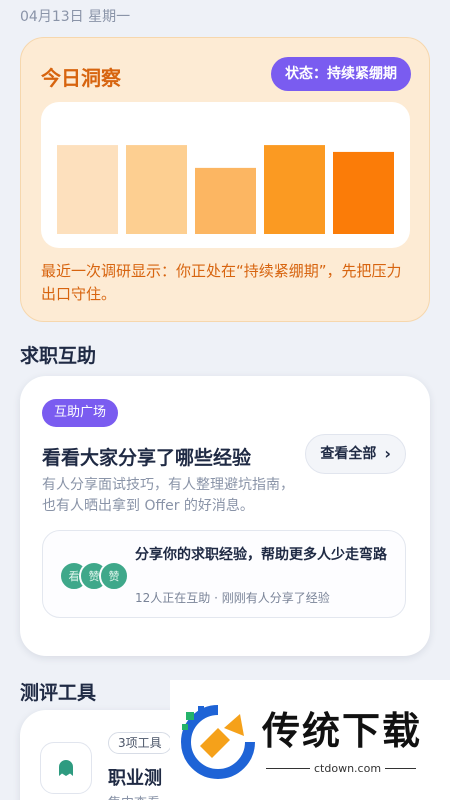 The height and width of the screenshot is (800, 450). I want to click on insight-chart, so click(225, 175).